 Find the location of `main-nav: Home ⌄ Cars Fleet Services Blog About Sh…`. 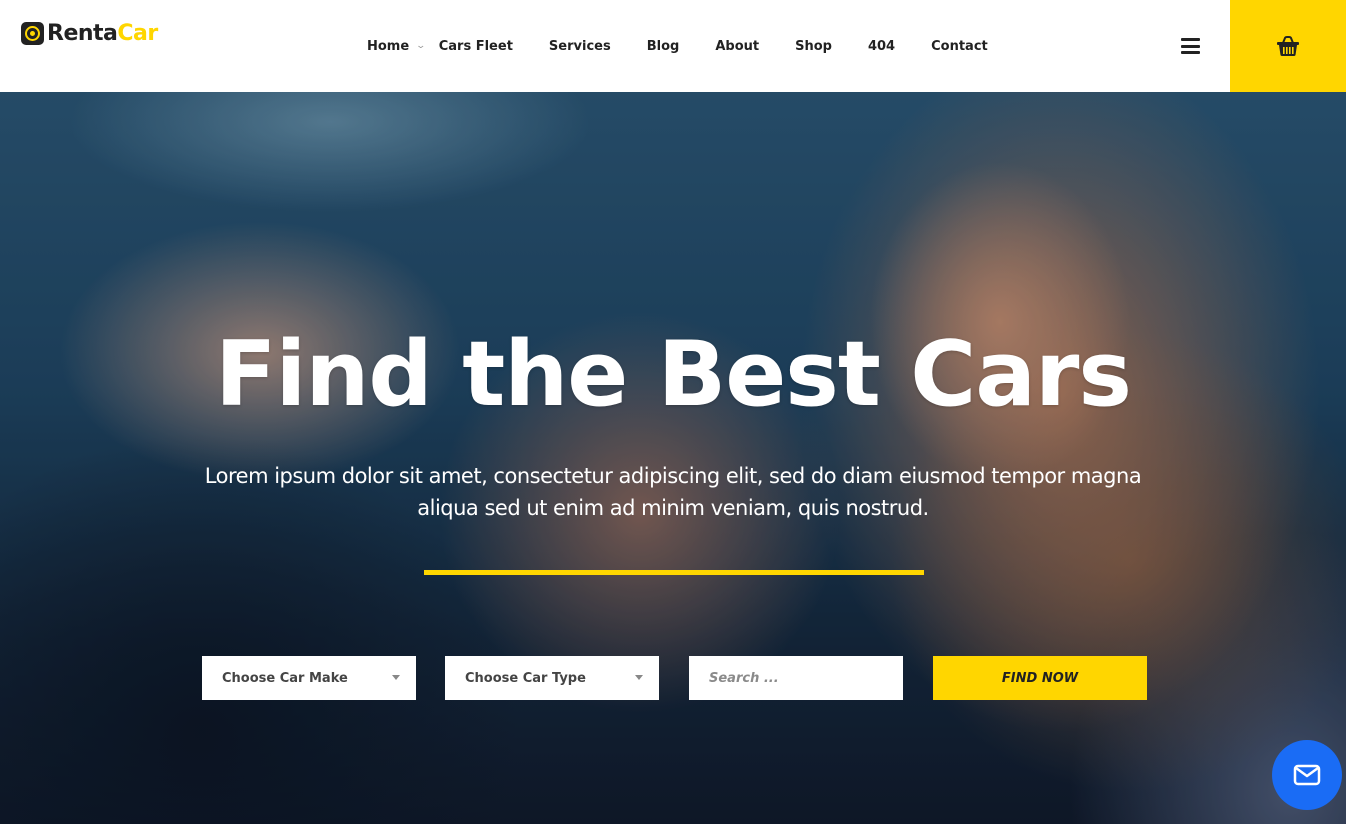

main-nav: Home ⌄ Cars Fleet Services Blog About Sh… is located at coordinates (677, 46).